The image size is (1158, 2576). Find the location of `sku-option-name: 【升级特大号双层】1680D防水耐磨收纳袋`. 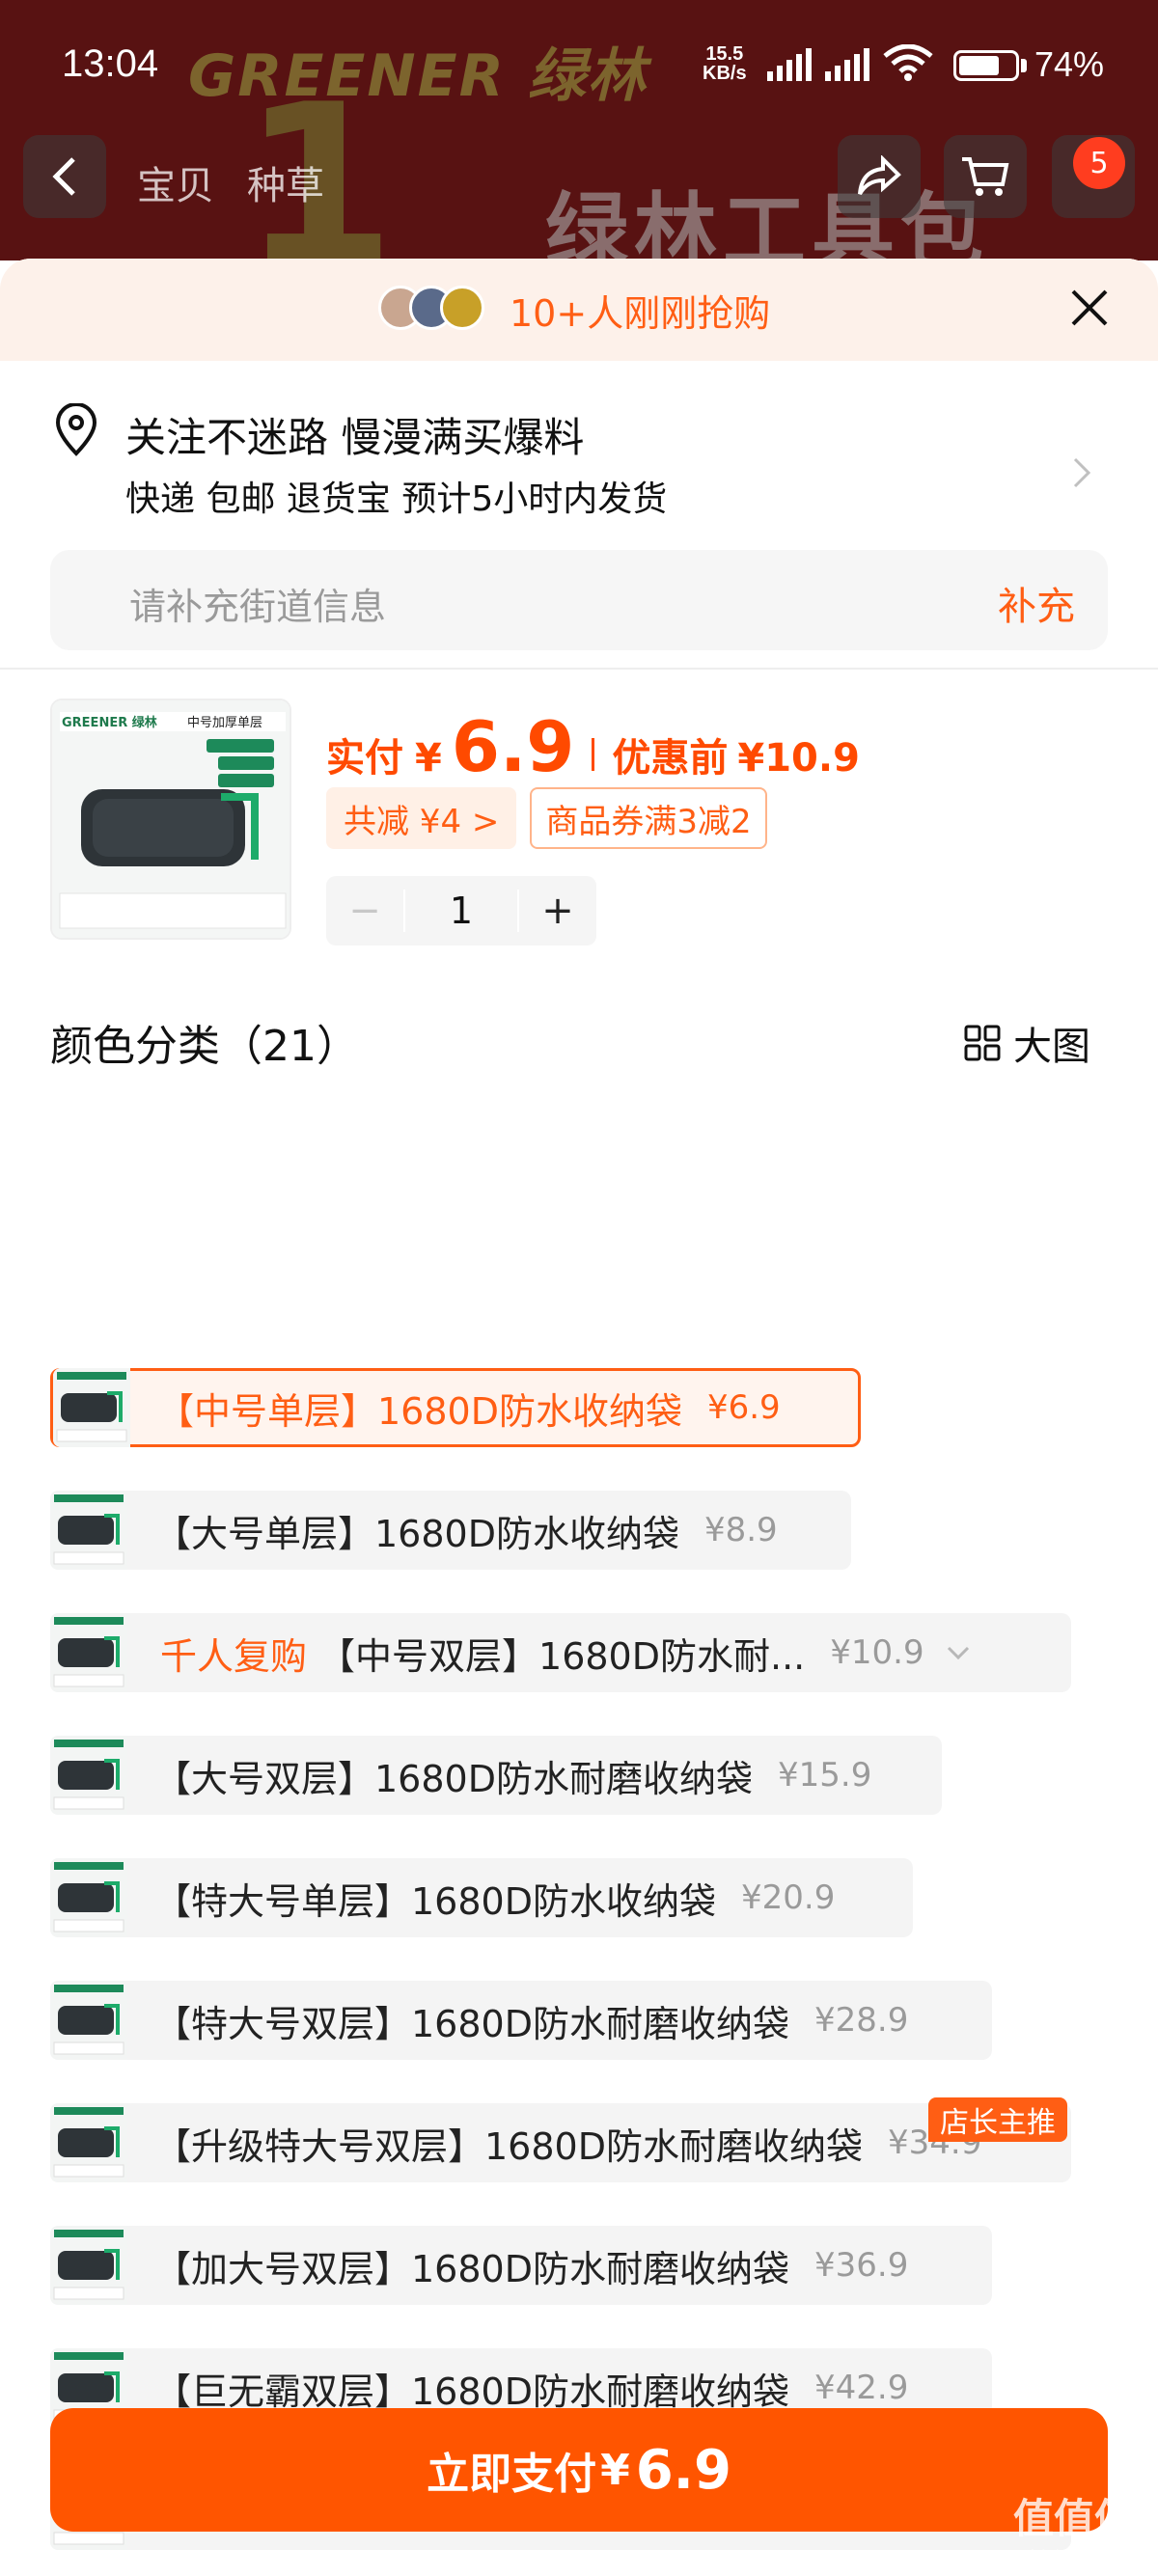

sku-option-name: 【升级特大号双层】1680D防水耐磨收纳袋 is located at coordinates (508, 2146).